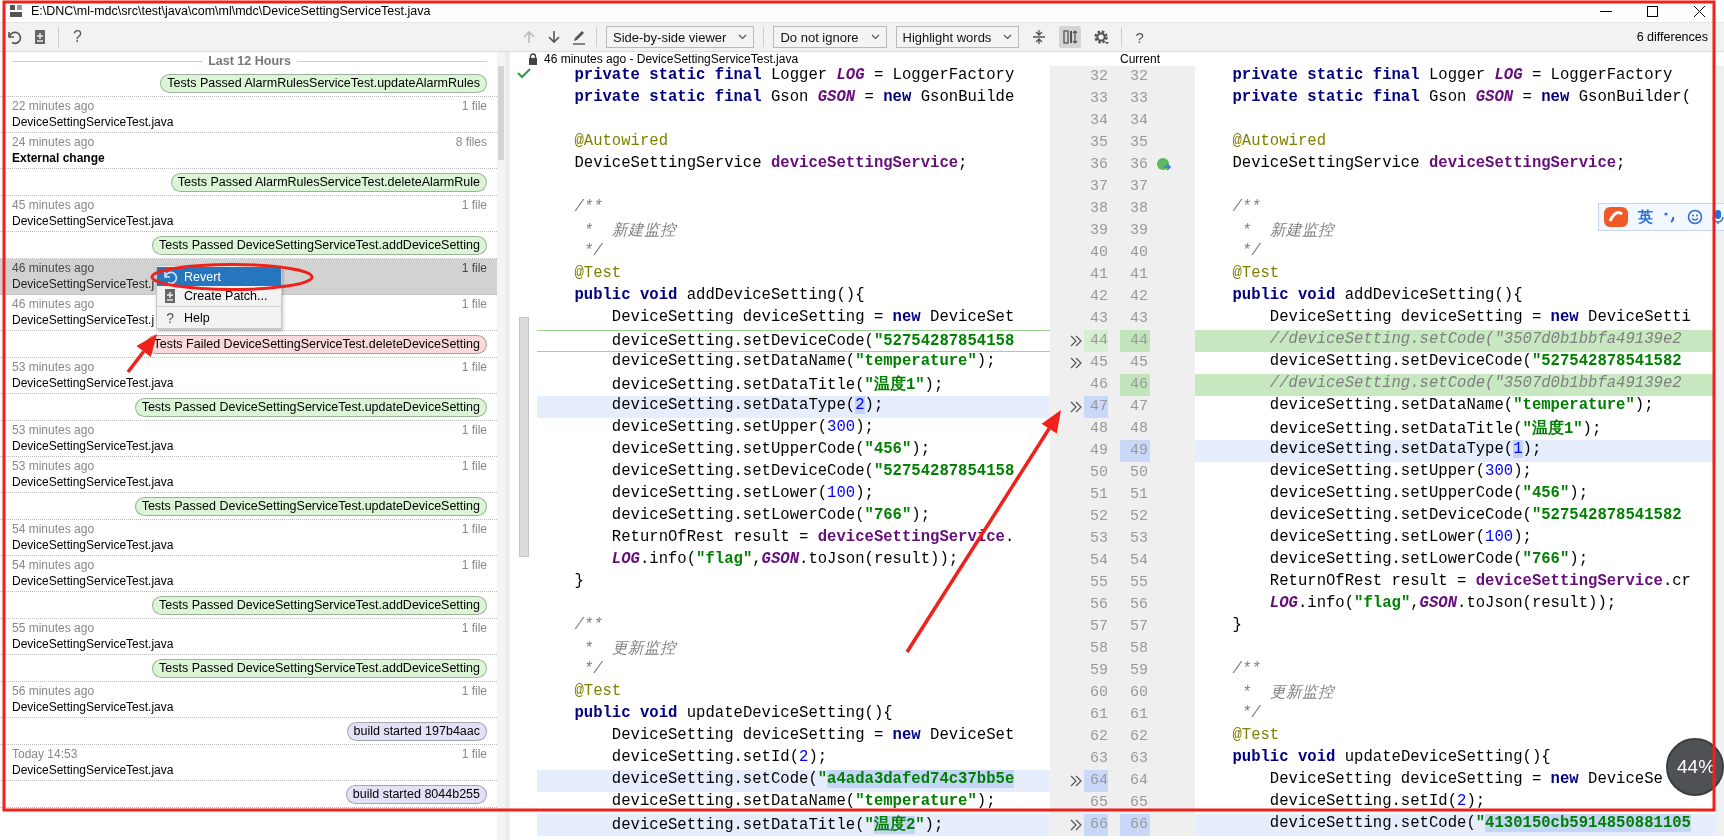  I want to click on code-line: deviceSetting.setUpperCode("456");, so click(770, 449).